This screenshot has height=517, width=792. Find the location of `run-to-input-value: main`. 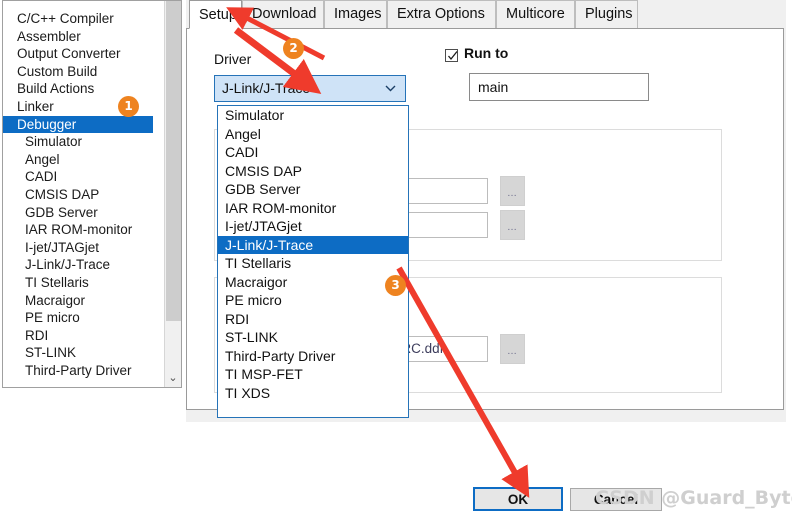

run-to-input-value: main is located at coordinates (493, 87).